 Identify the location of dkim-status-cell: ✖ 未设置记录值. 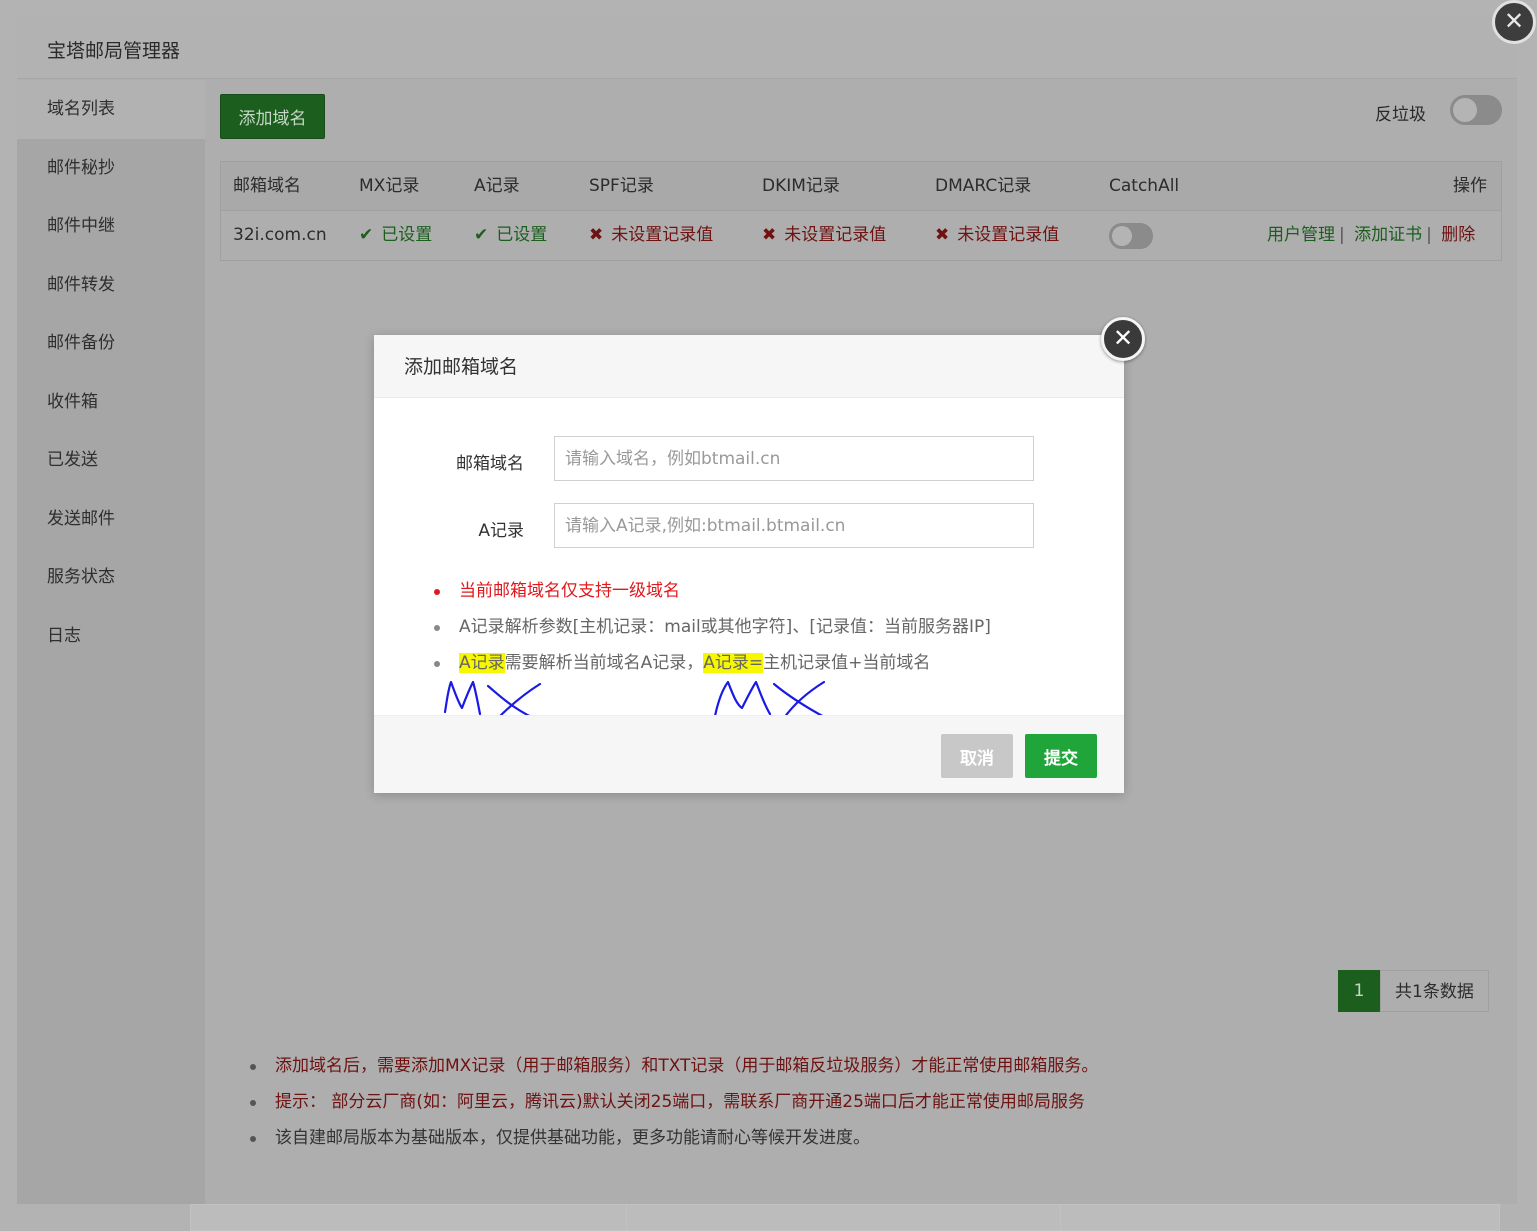
(824, 235).